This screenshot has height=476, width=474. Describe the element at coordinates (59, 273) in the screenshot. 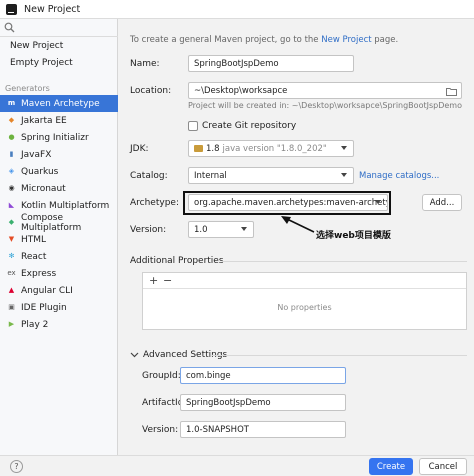

I see `sidebar-item-express: ex Express` at that location.